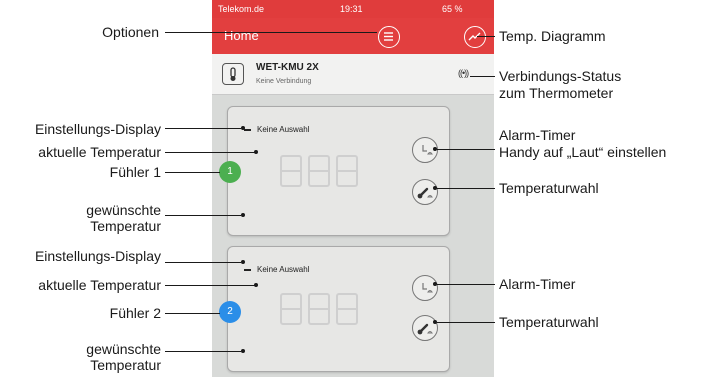 The image size is (706, 377). What do you see at coordinates (452, 9) in the screenshot?
I see `battery-label: 65 %` at bounding box center [452, 9].